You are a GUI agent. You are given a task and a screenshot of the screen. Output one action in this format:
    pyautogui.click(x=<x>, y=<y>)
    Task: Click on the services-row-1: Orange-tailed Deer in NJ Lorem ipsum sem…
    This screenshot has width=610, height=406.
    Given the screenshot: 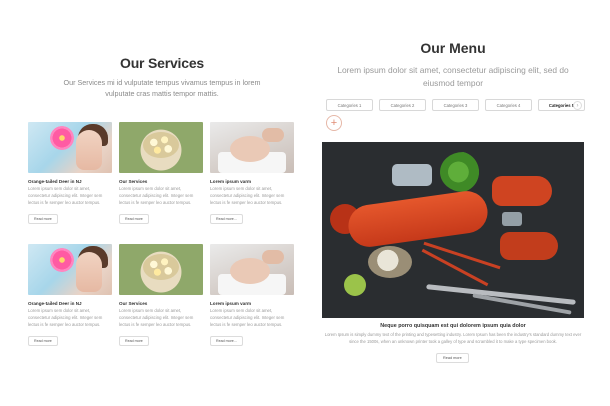 What is the action you would take?
    pyautogui.click(x=163, y=173)
    